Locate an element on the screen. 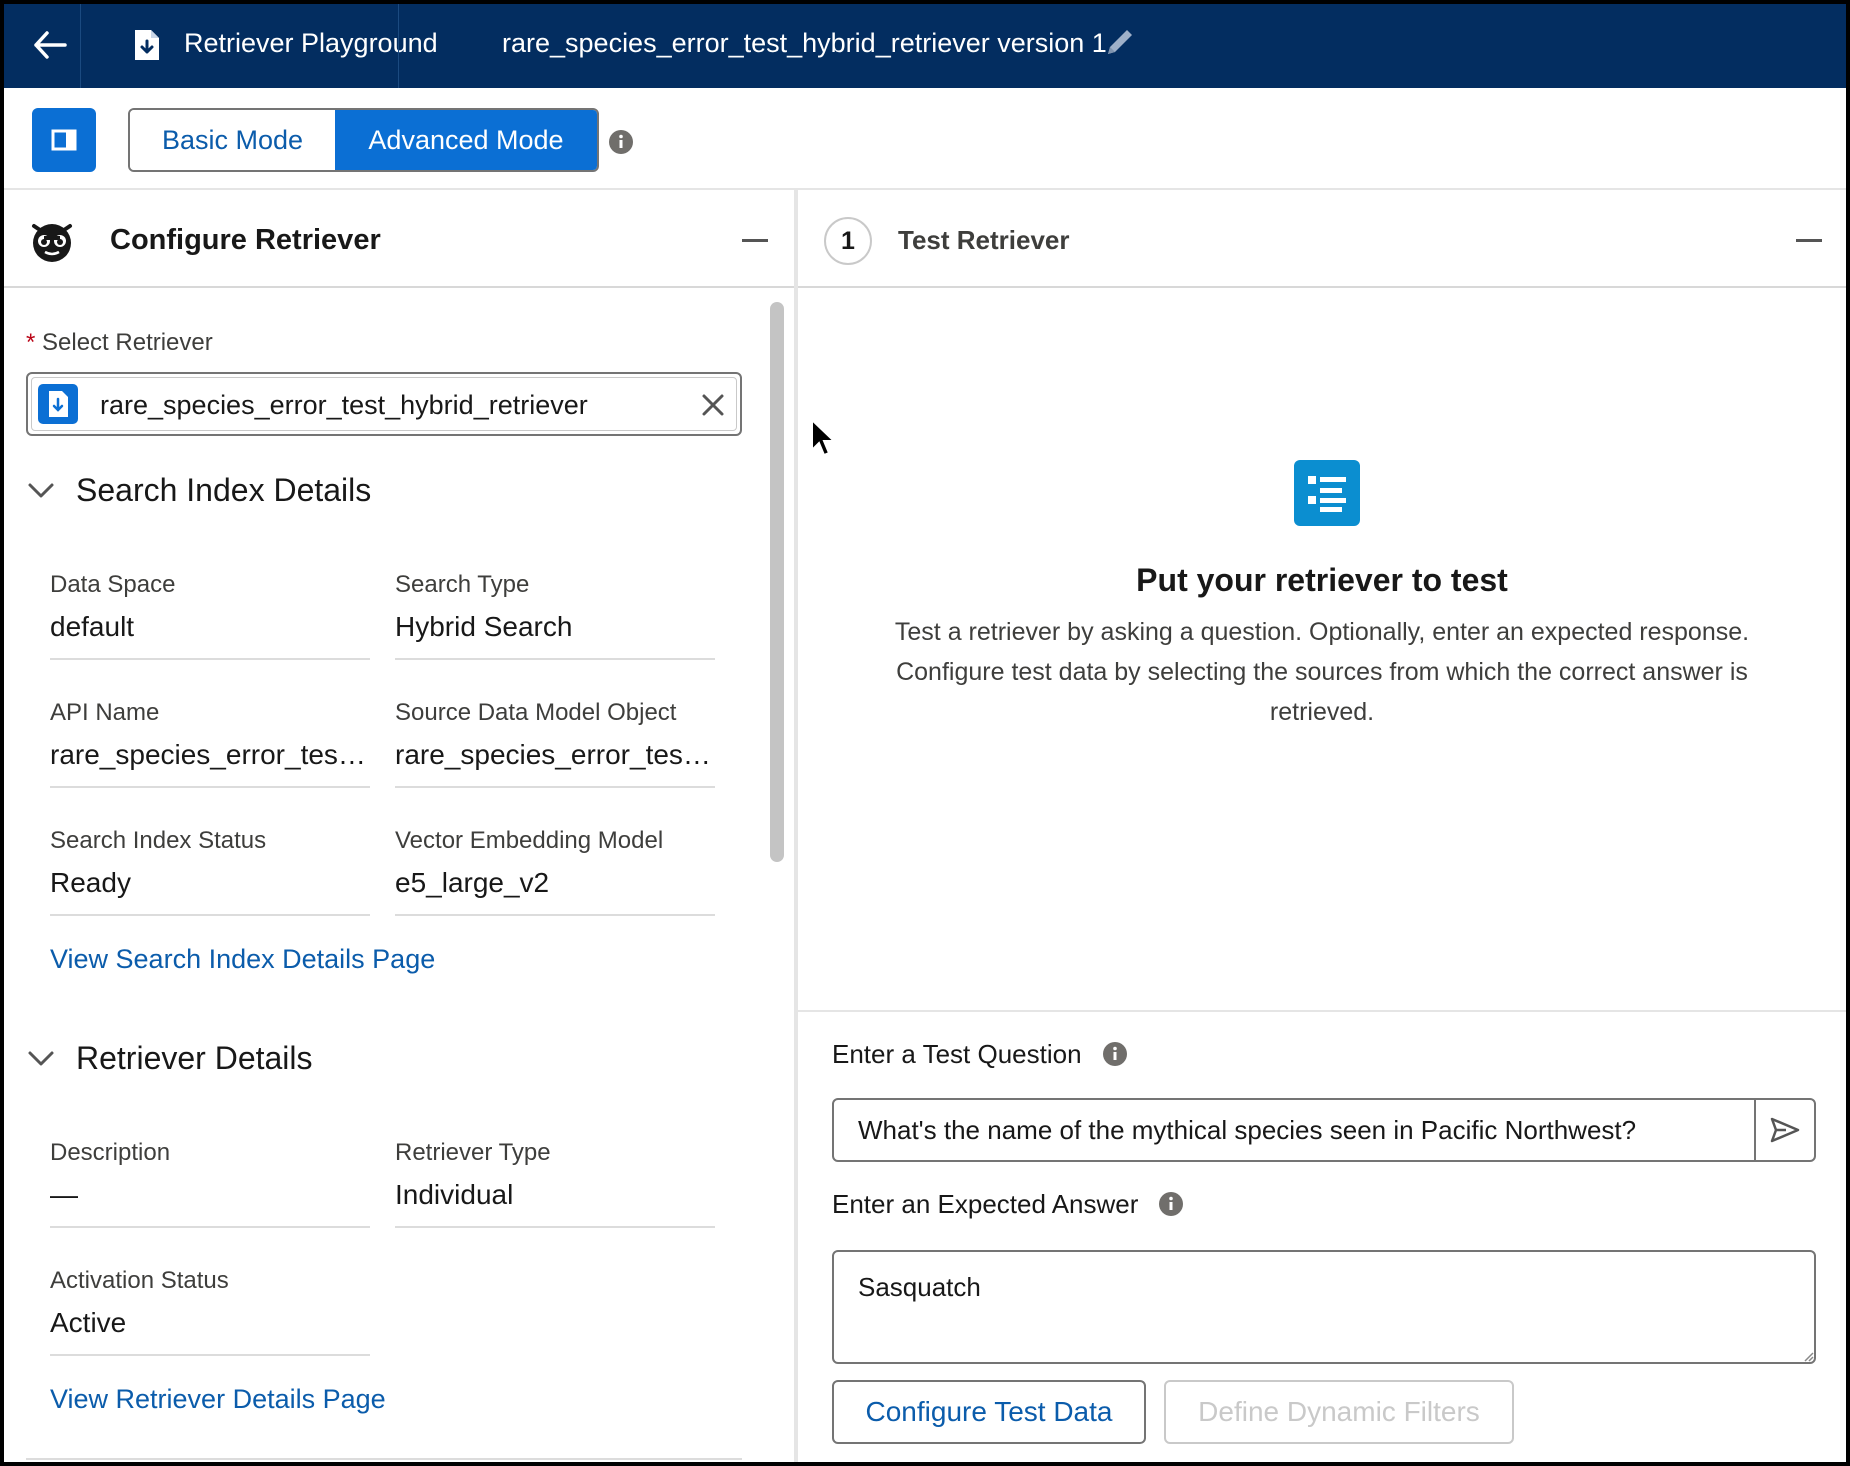 The width and height of the screenshot is (1850, 1466). test-question-label: Enter a Test Question is located at coordinates (980, 1054).